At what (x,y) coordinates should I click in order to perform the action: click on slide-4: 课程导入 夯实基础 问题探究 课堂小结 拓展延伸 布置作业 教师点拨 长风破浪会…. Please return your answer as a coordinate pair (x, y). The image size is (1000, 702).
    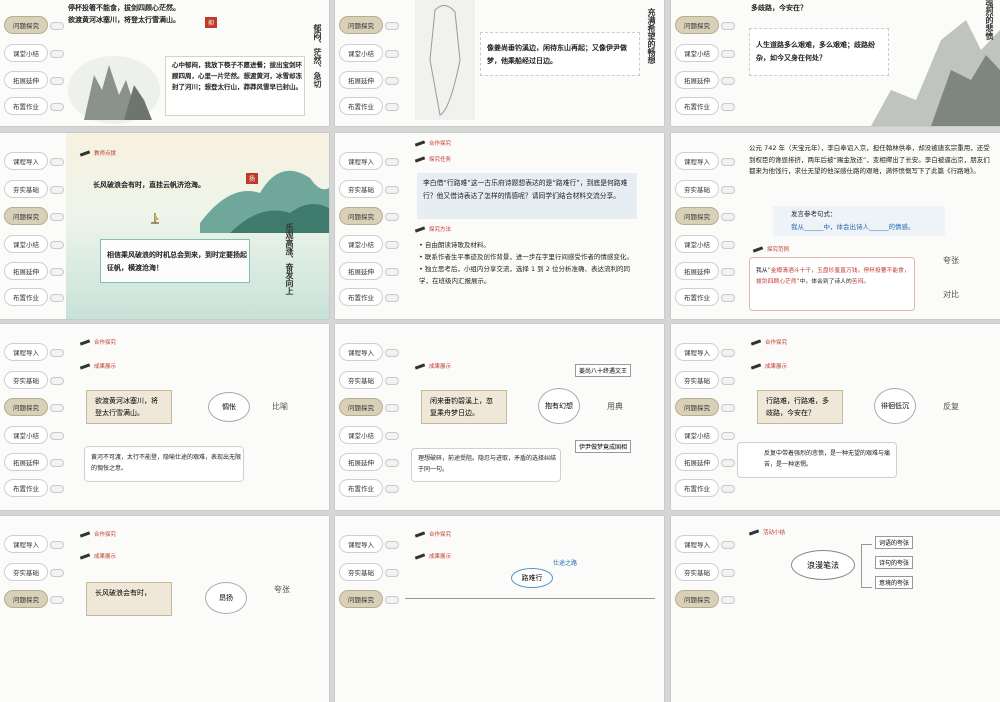
    Looking at the image, I should click on (164, 226).